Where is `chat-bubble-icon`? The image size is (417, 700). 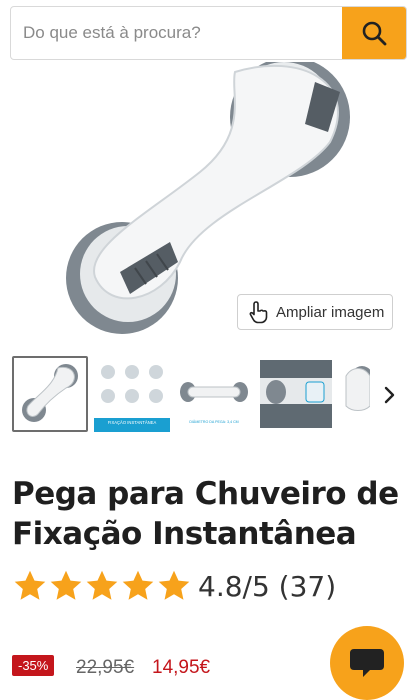
chat-bubble-icon is located at coordinates (367, 663).